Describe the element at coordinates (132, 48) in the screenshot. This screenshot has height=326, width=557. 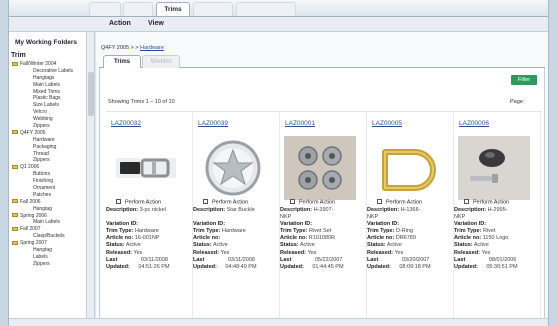
I see `breadcrumb: Q4FY 2005 > > Hardware` at that location.